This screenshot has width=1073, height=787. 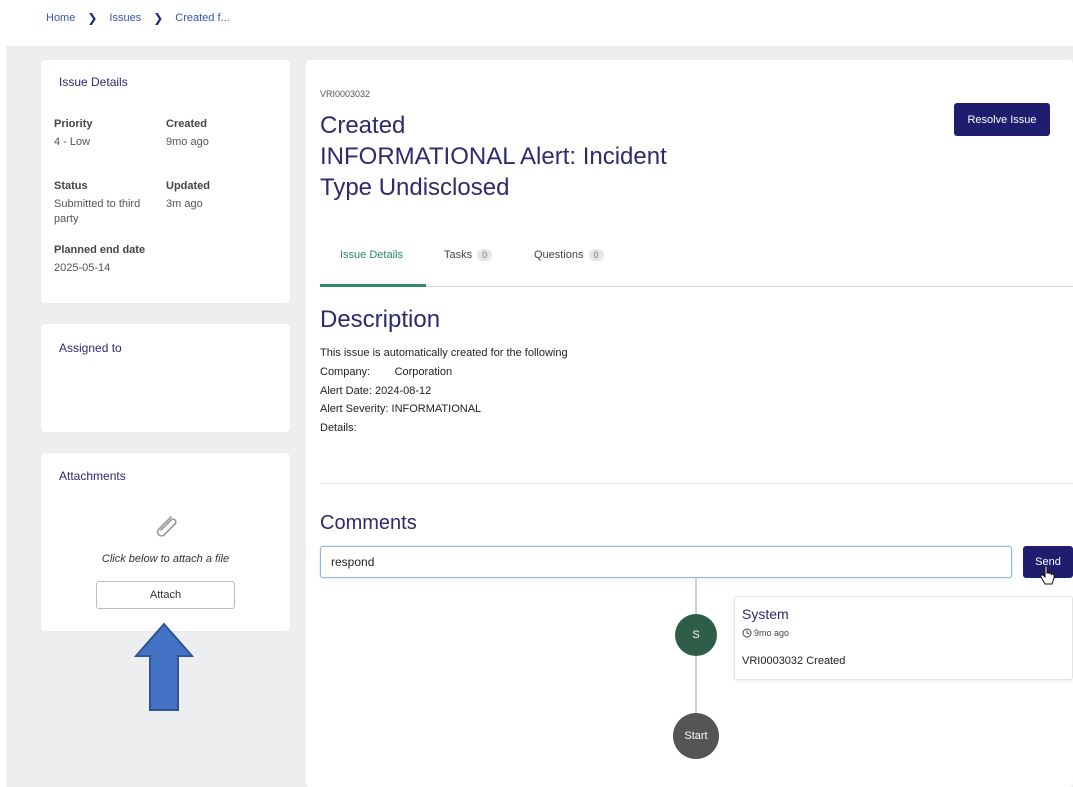 What do you see at coordinates (93, 82) in the screenshot?
I see `issue-details-title: Issue Details` at bounding box center [93, 82].